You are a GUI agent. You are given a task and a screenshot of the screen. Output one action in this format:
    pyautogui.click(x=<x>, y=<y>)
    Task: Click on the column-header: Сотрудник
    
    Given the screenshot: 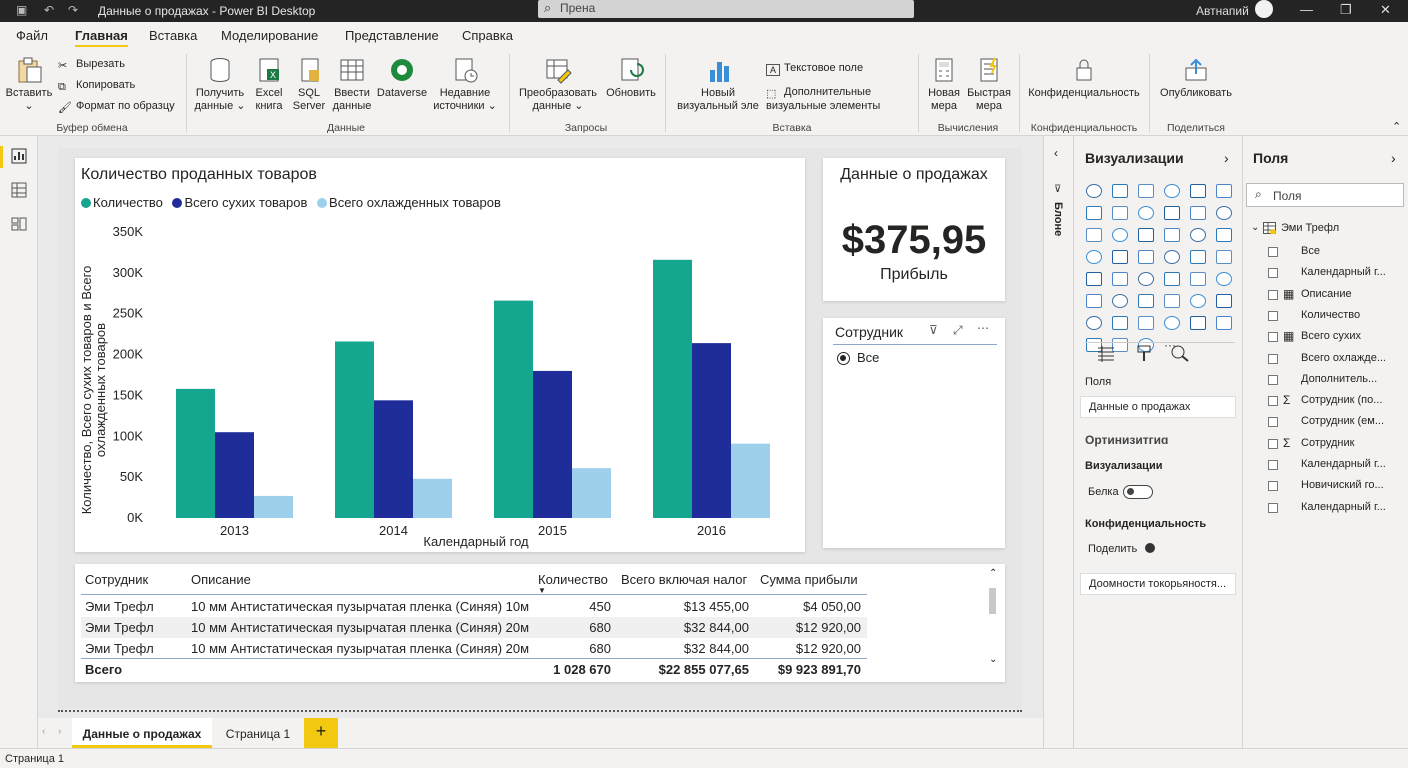 What is the action you would take?
    pyautogui.click(x=116, y=579)
    